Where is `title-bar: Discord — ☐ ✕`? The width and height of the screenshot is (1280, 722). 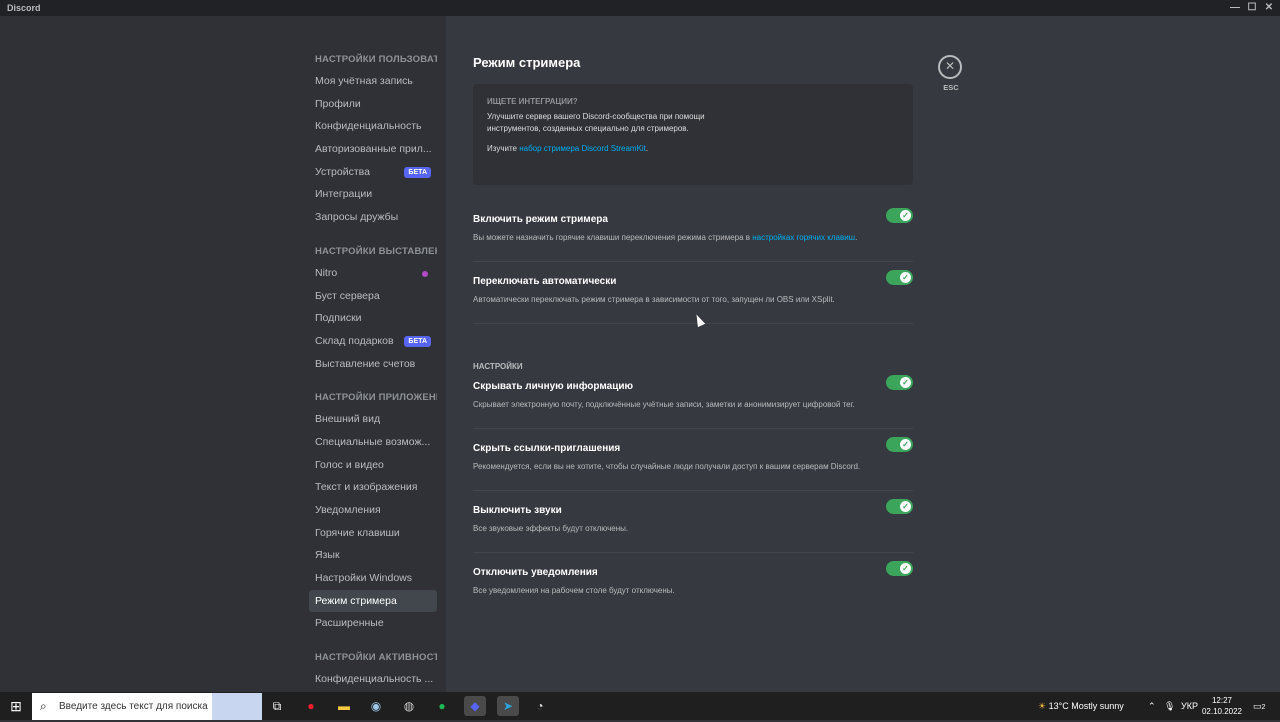
title-bar: Discord — ☐ ✕ is located at coordinates (640, 8).